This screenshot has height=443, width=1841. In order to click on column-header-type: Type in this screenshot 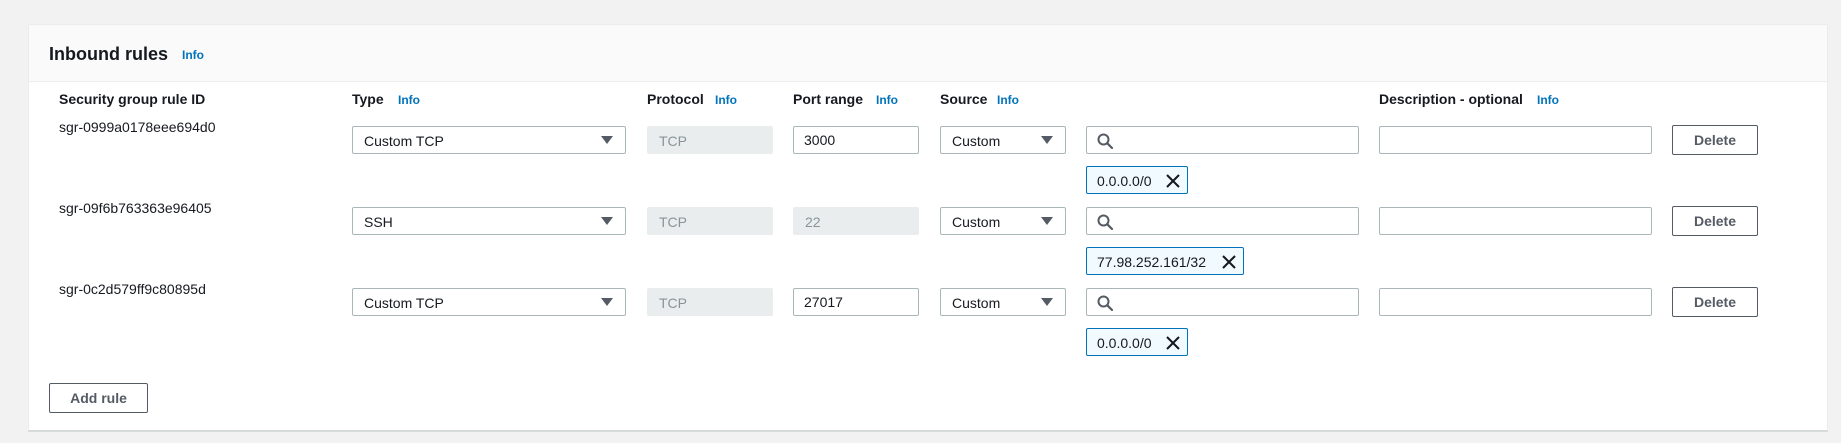, I will do `click(368, 99)`.